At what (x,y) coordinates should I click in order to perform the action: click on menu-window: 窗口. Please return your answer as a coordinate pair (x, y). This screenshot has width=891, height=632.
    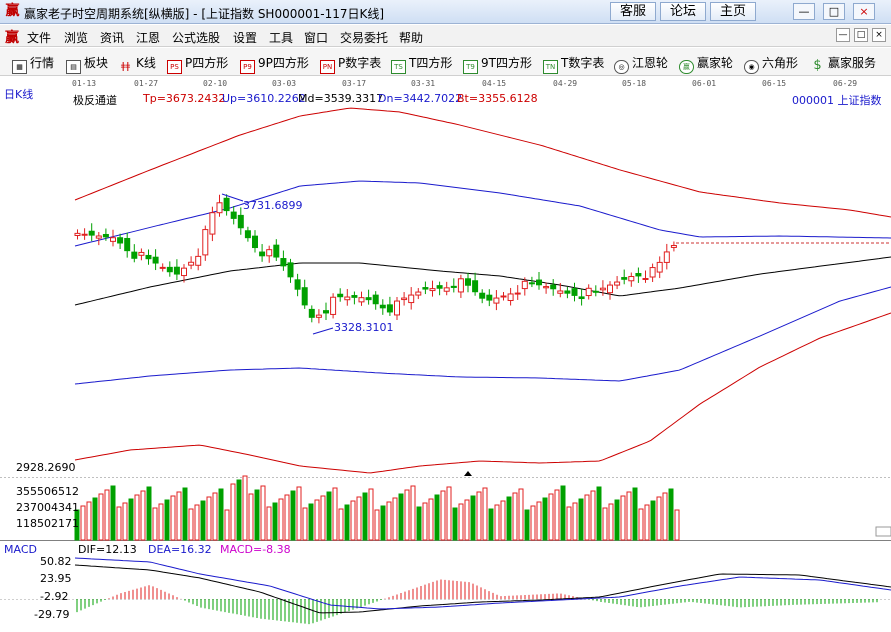
    Looking at the image, I should click on (316, 37).